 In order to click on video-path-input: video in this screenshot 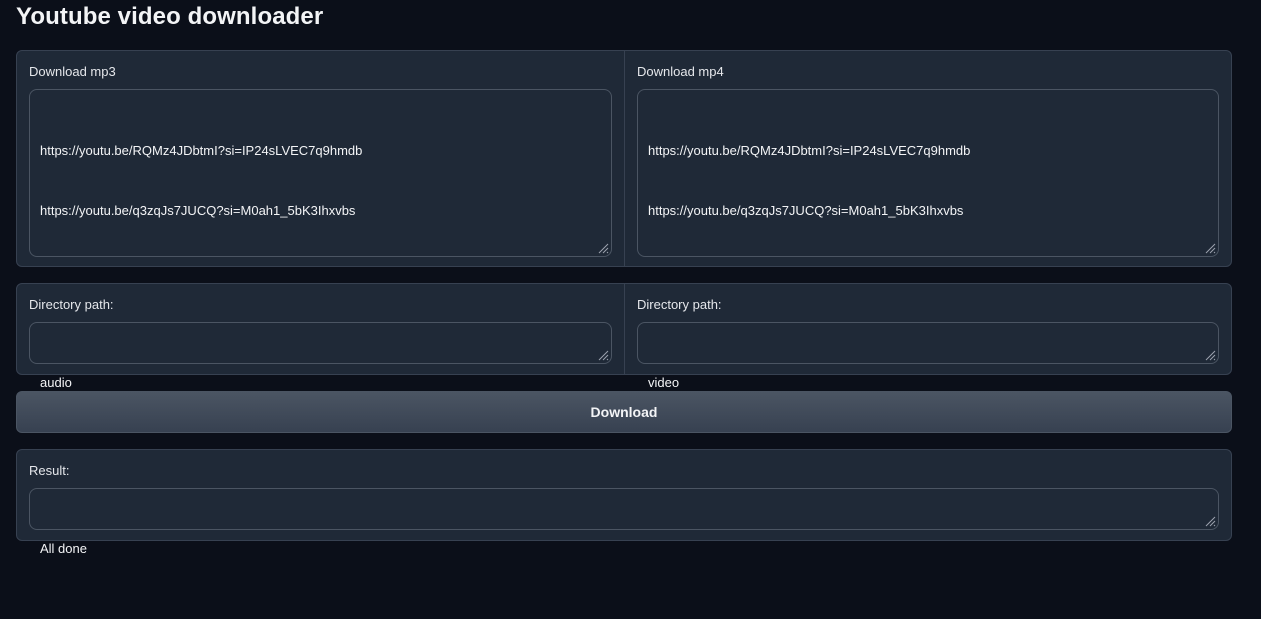, I will do `click(928, 356)`.